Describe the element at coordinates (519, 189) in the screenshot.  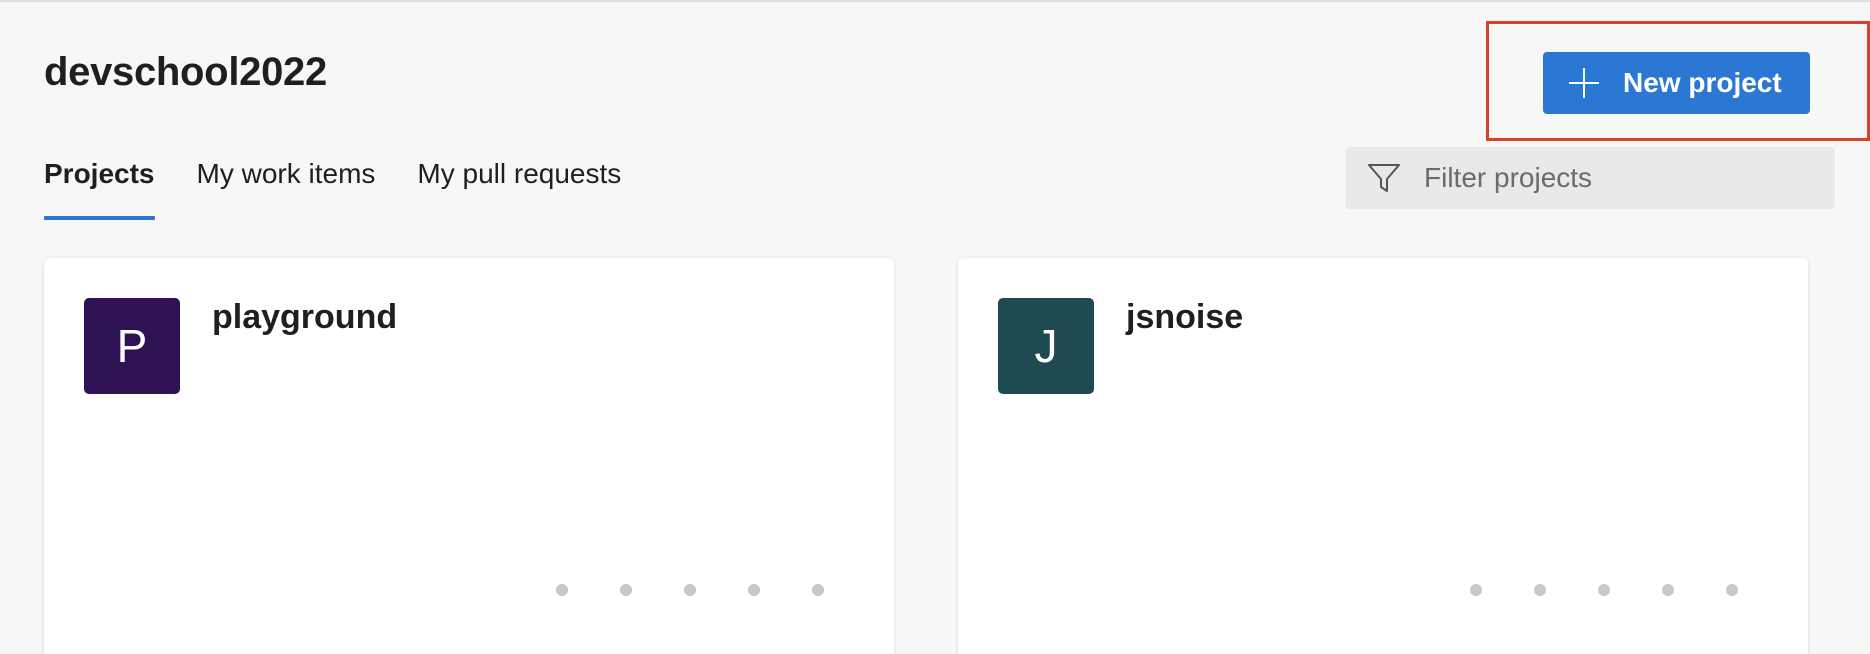
I see `tab-my-pull-requests: My pull requests` at that location.